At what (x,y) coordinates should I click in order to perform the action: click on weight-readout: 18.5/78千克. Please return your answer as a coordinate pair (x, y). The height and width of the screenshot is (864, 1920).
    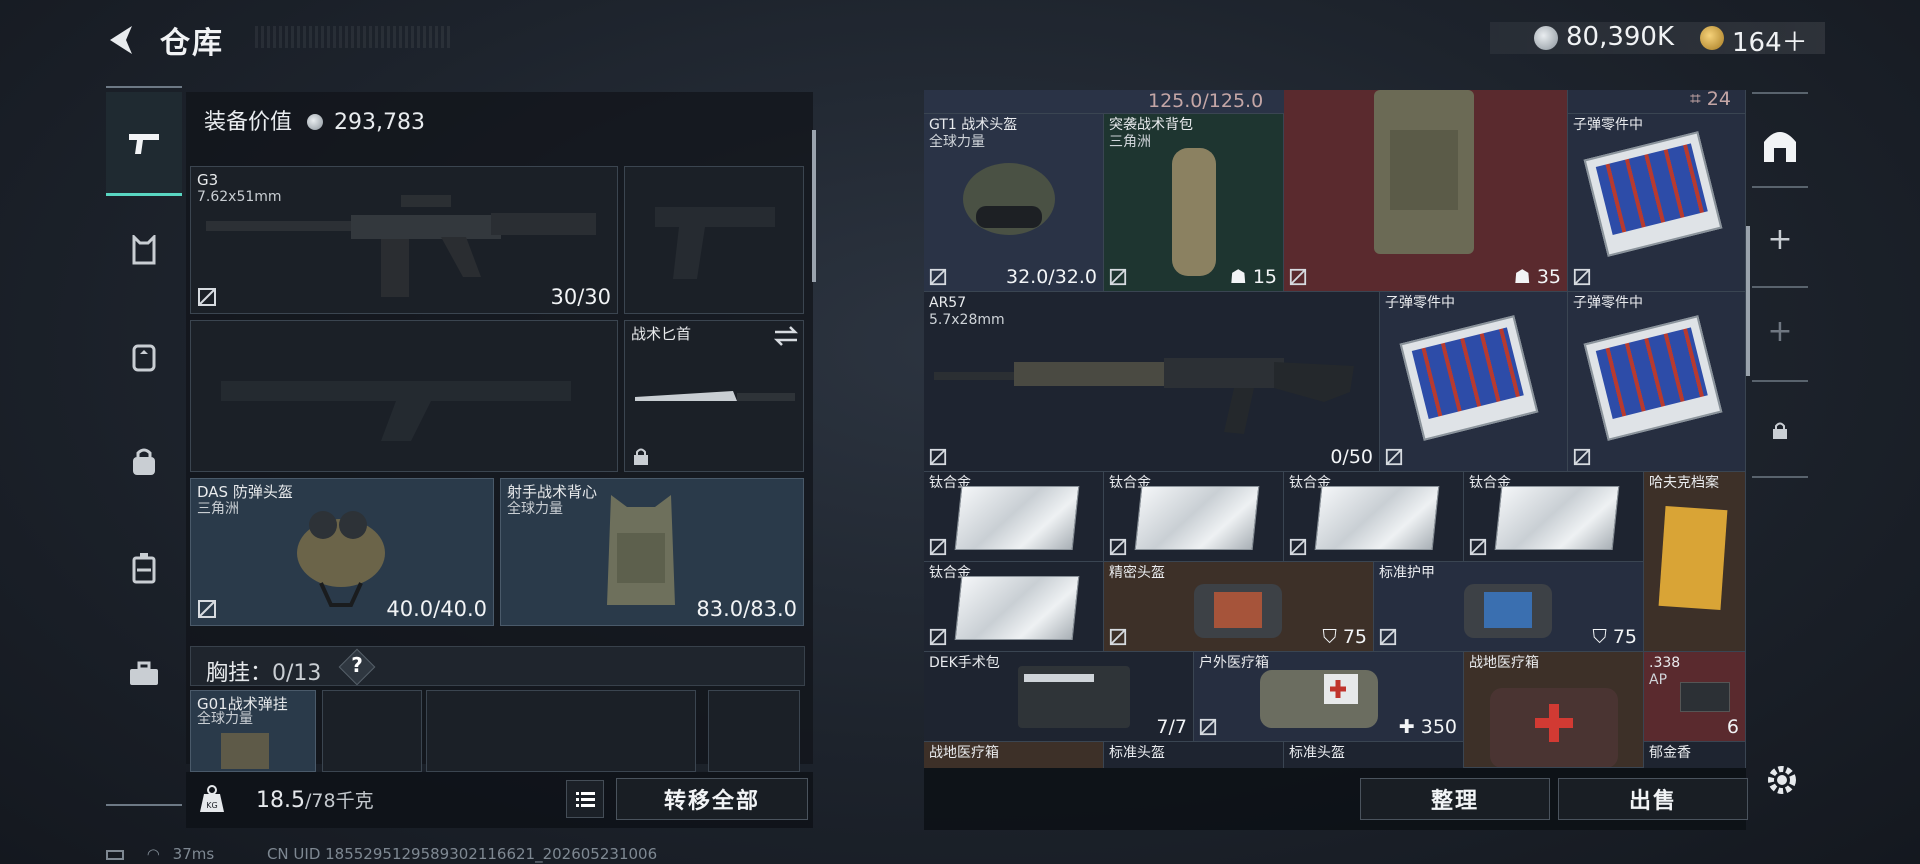
    Looking at the image, I should click on (315, 799).